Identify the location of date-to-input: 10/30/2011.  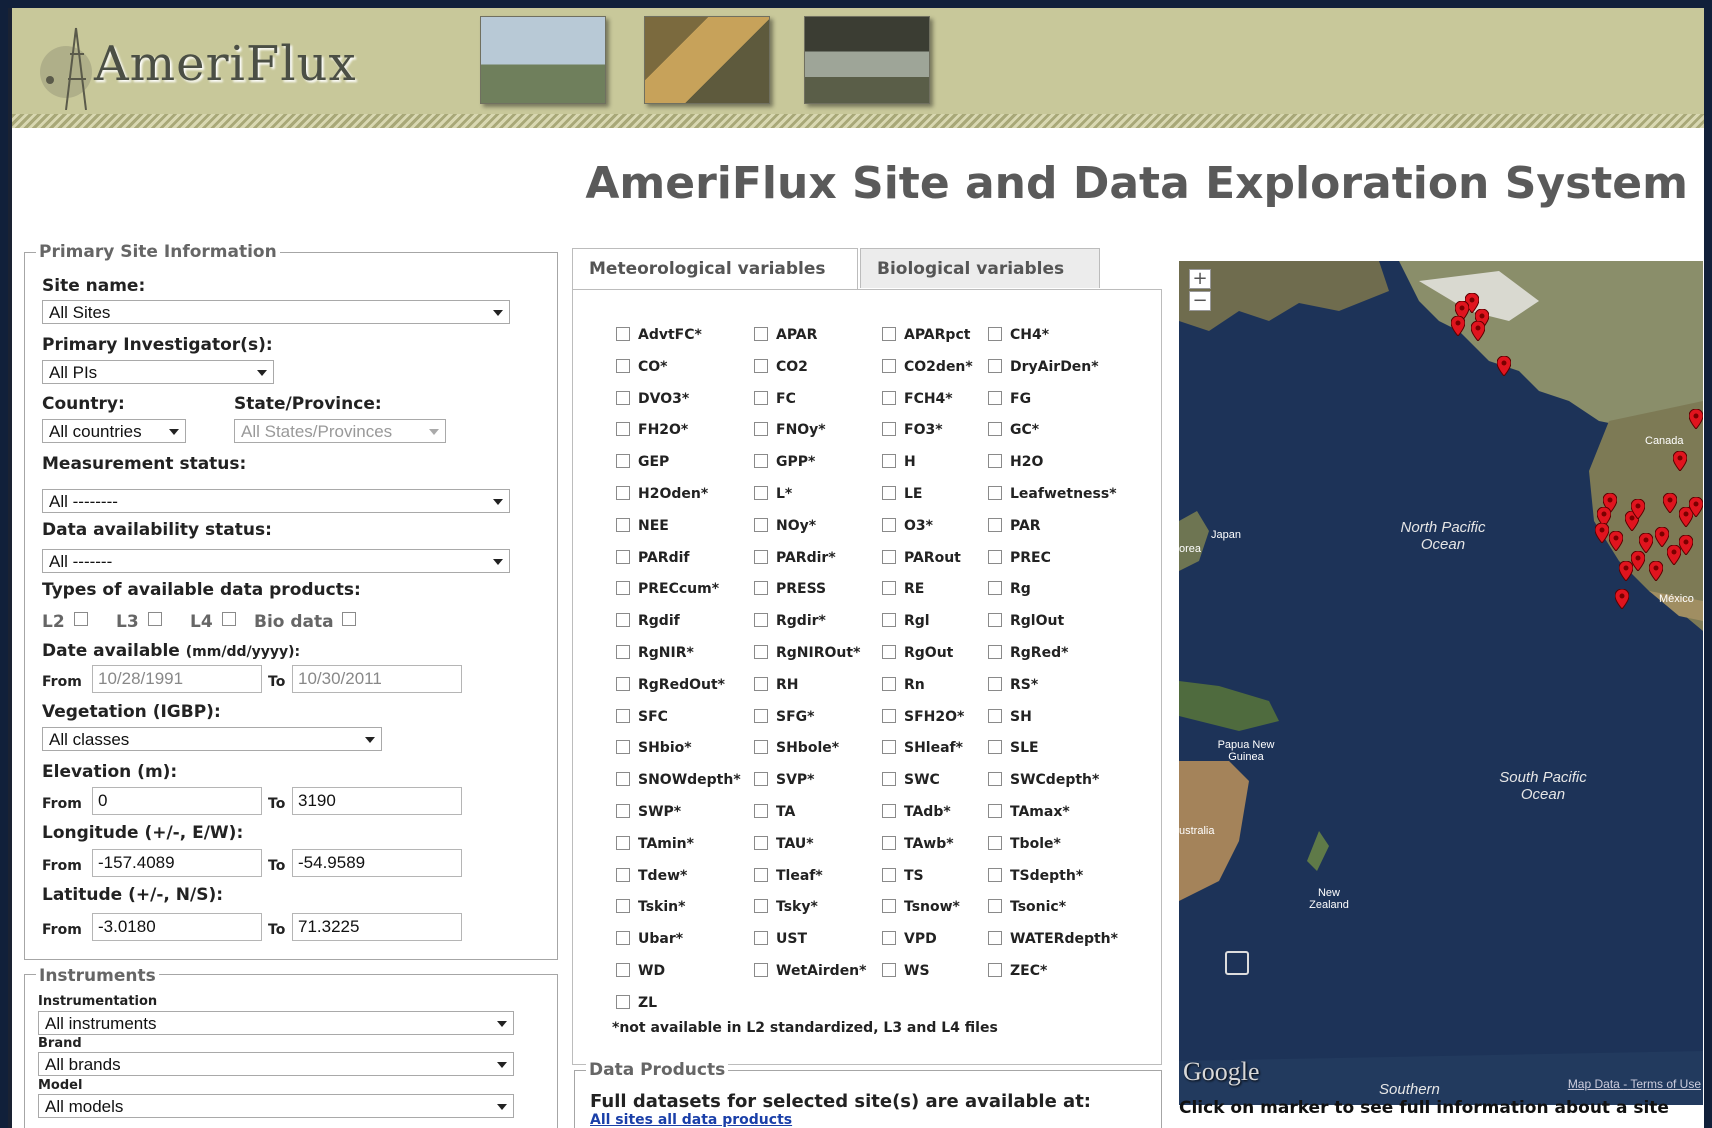
(377, 679).